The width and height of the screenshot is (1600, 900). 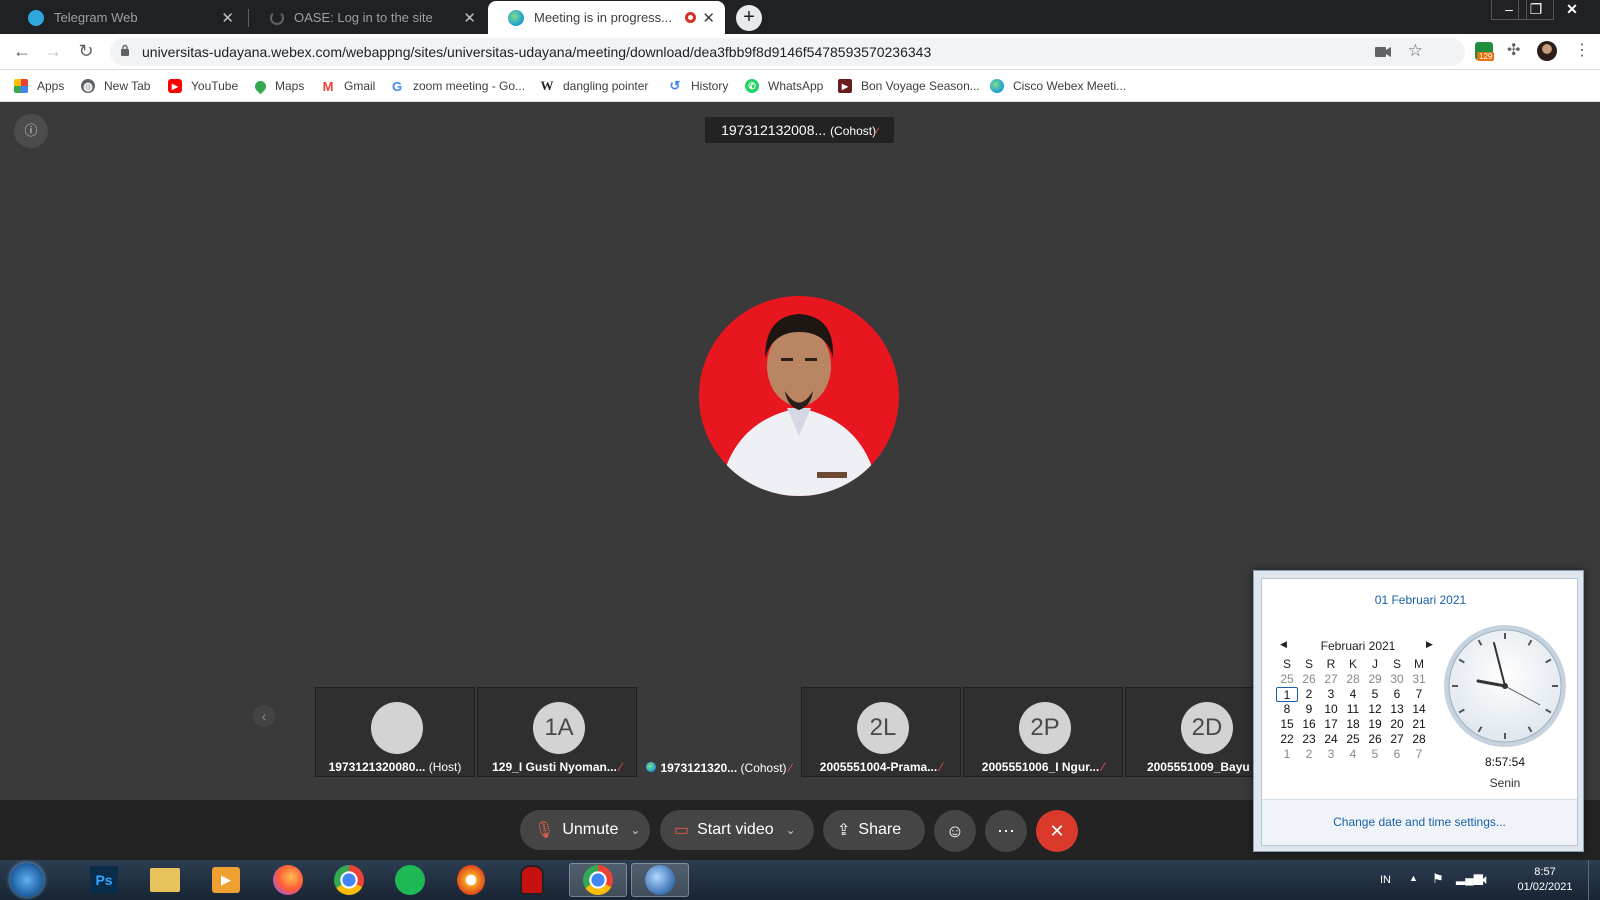 I want to click on speaker-photo, so click(x=799, y=396).